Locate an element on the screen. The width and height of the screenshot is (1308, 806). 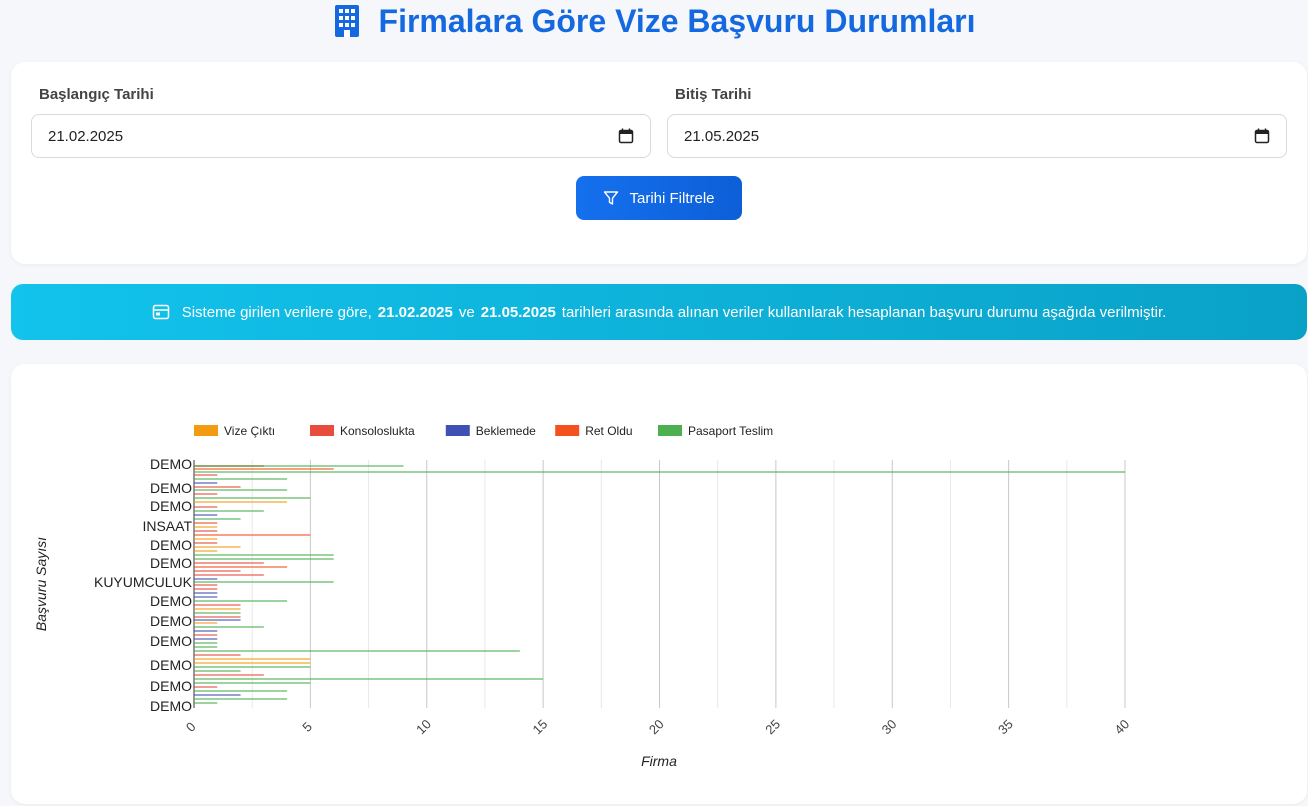
start-date-label: Başlangıç Tarihi is located at coordinates (96, 94).